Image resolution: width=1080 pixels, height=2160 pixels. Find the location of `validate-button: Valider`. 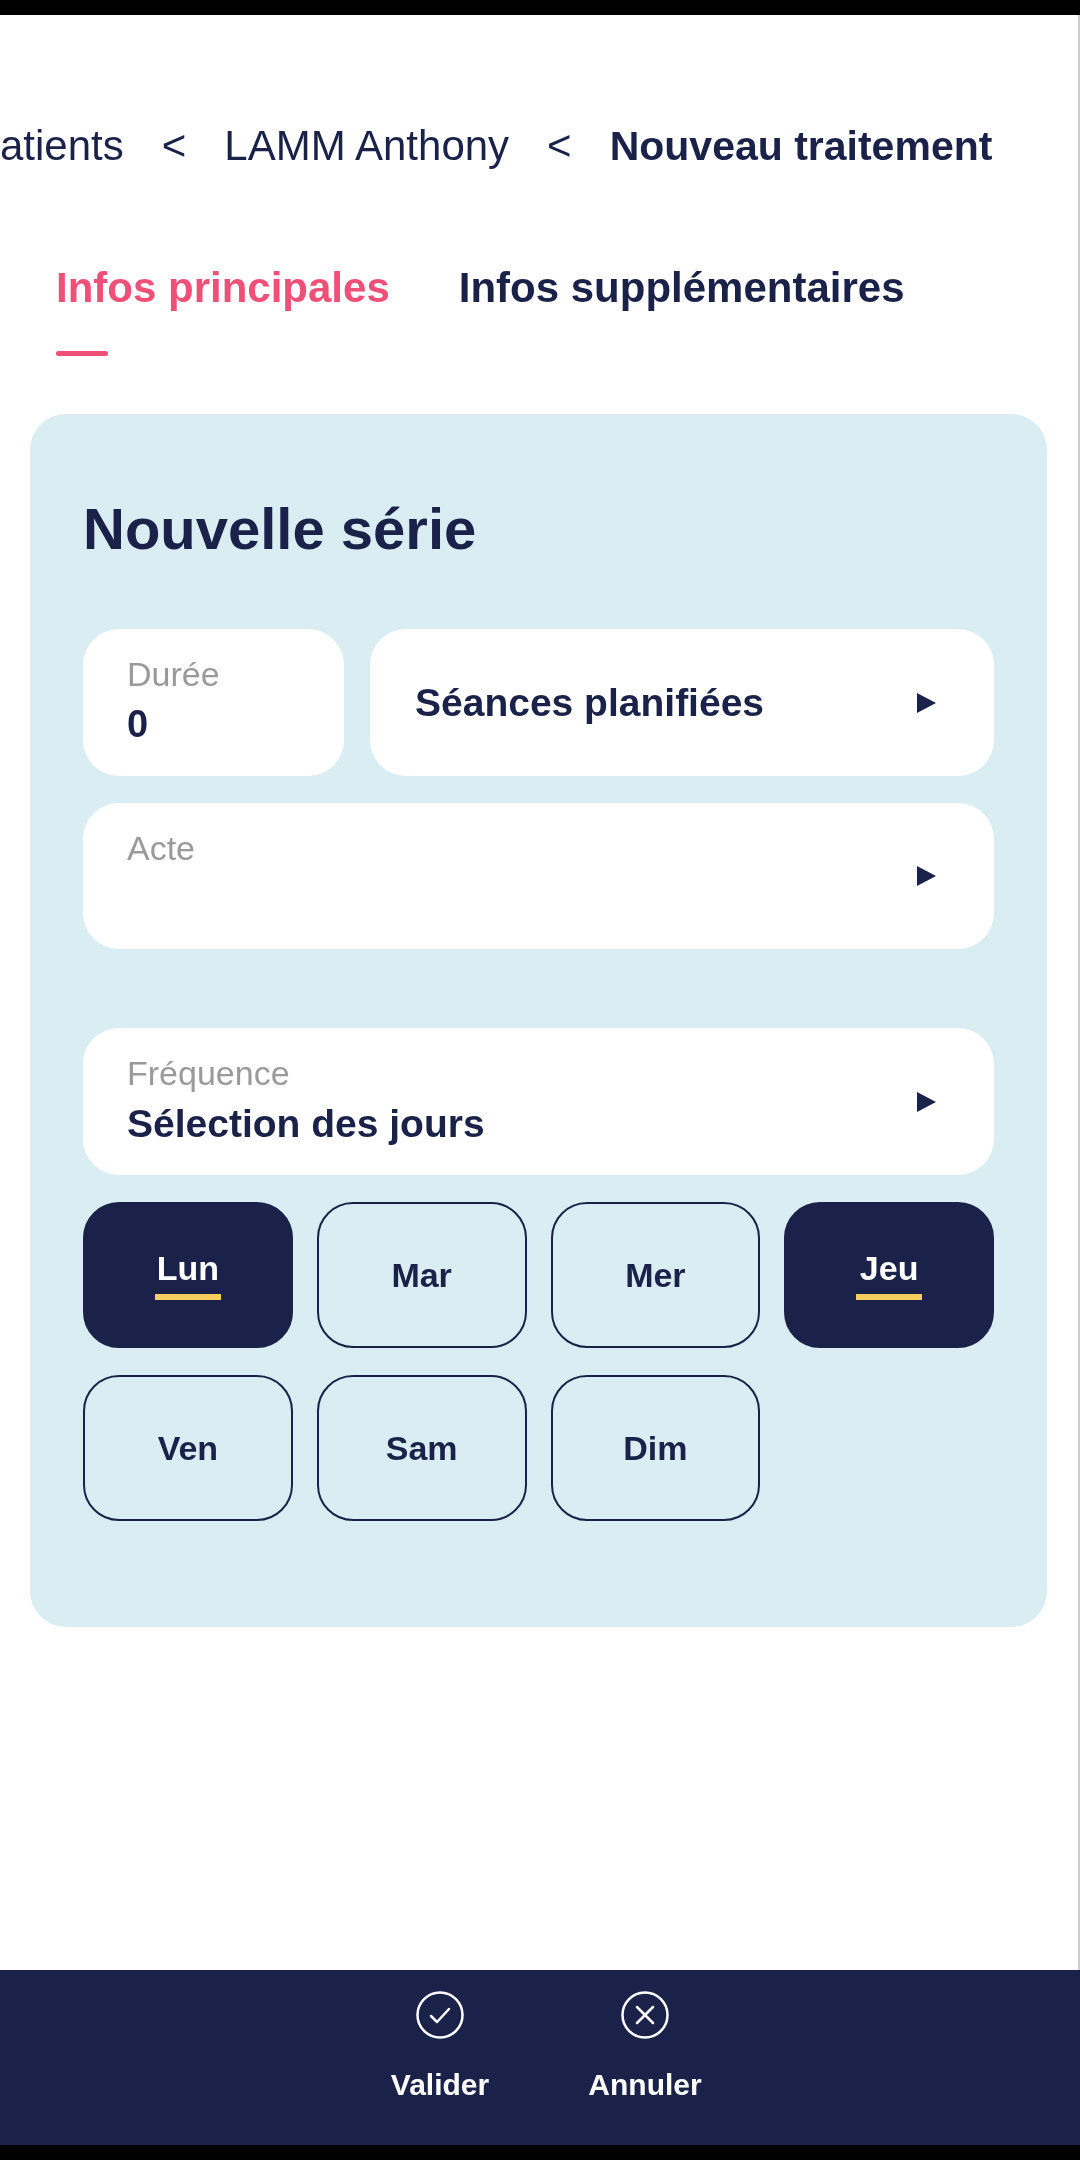

validate-button: Valider is located at coordinates (440, 2057).